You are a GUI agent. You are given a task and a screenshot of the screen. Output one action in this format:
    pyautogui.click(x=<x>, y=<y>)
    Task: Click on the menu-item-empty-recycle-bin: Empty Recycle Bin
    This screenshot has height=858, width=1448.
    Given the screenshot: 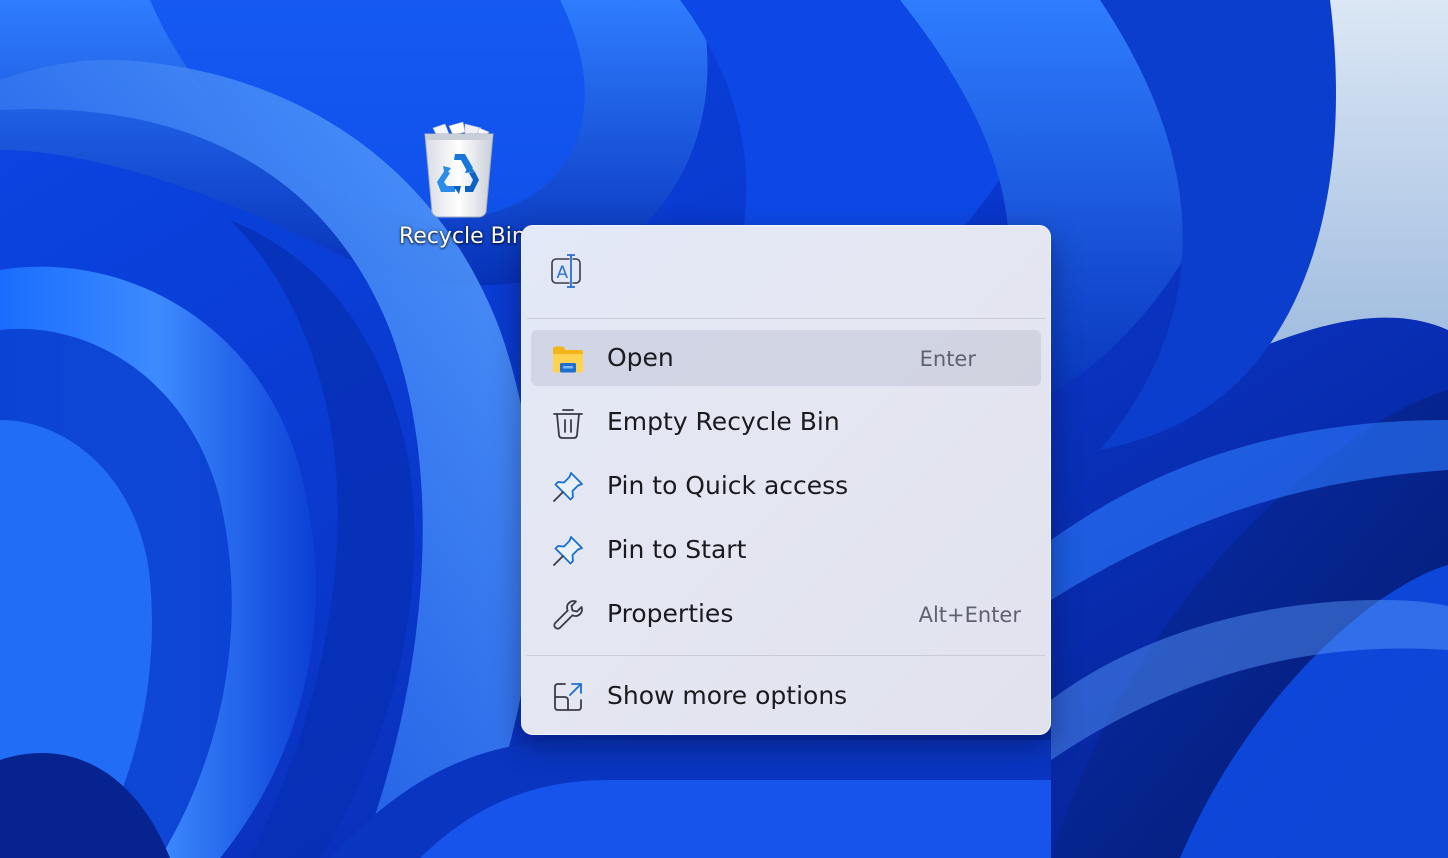 What is the action you would take?
    pyautogui.click(x=786, y=422)
    